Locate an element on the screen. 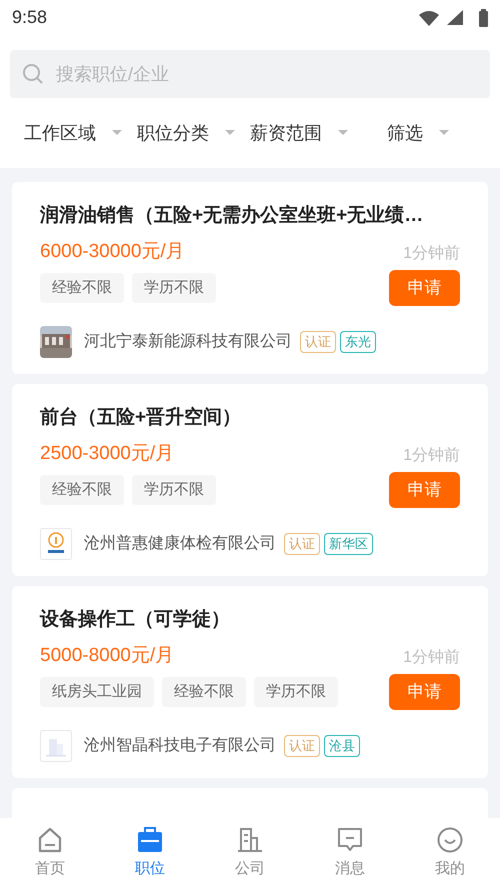 The height and width of the screenshot is (888, 500). salary: 6000-30000元/月 is located at coordinates (112, 252).